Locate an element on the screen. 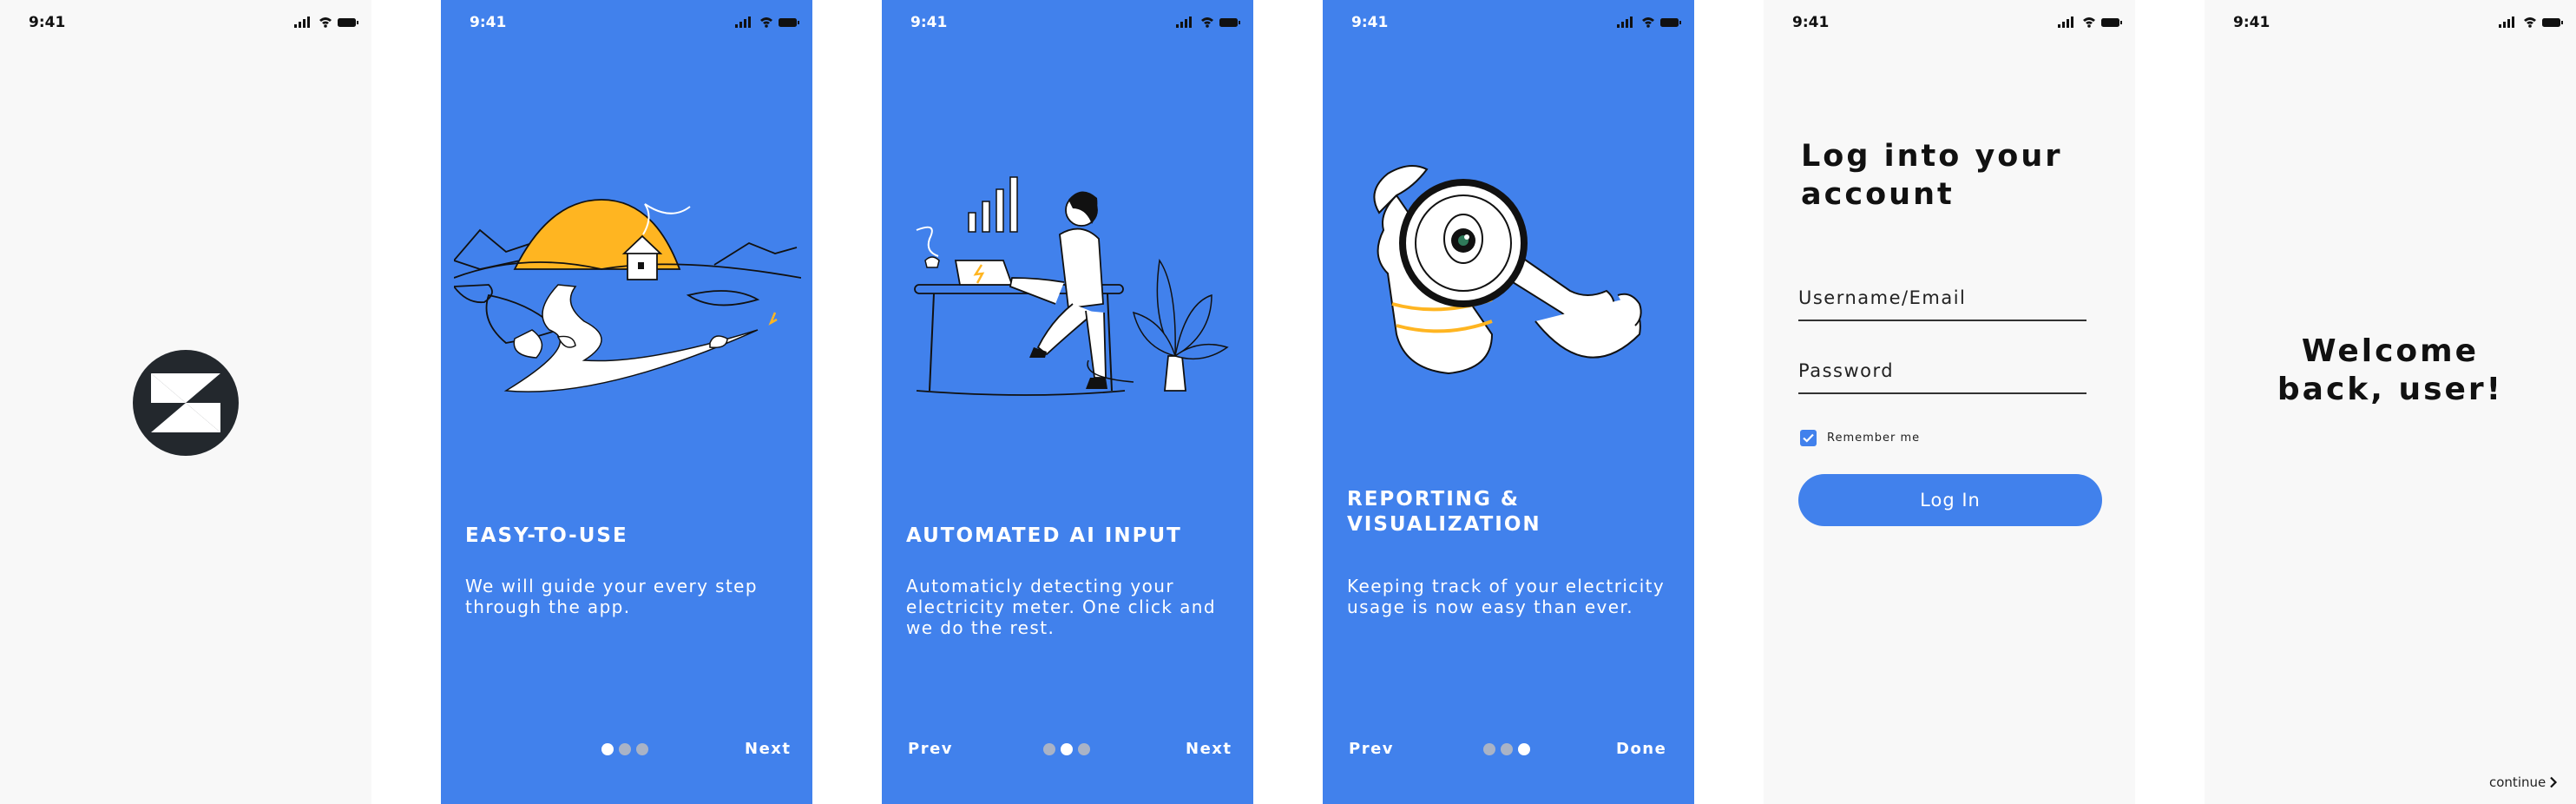  remember-me-row: Remember me is located at coordinates (1860, 438).